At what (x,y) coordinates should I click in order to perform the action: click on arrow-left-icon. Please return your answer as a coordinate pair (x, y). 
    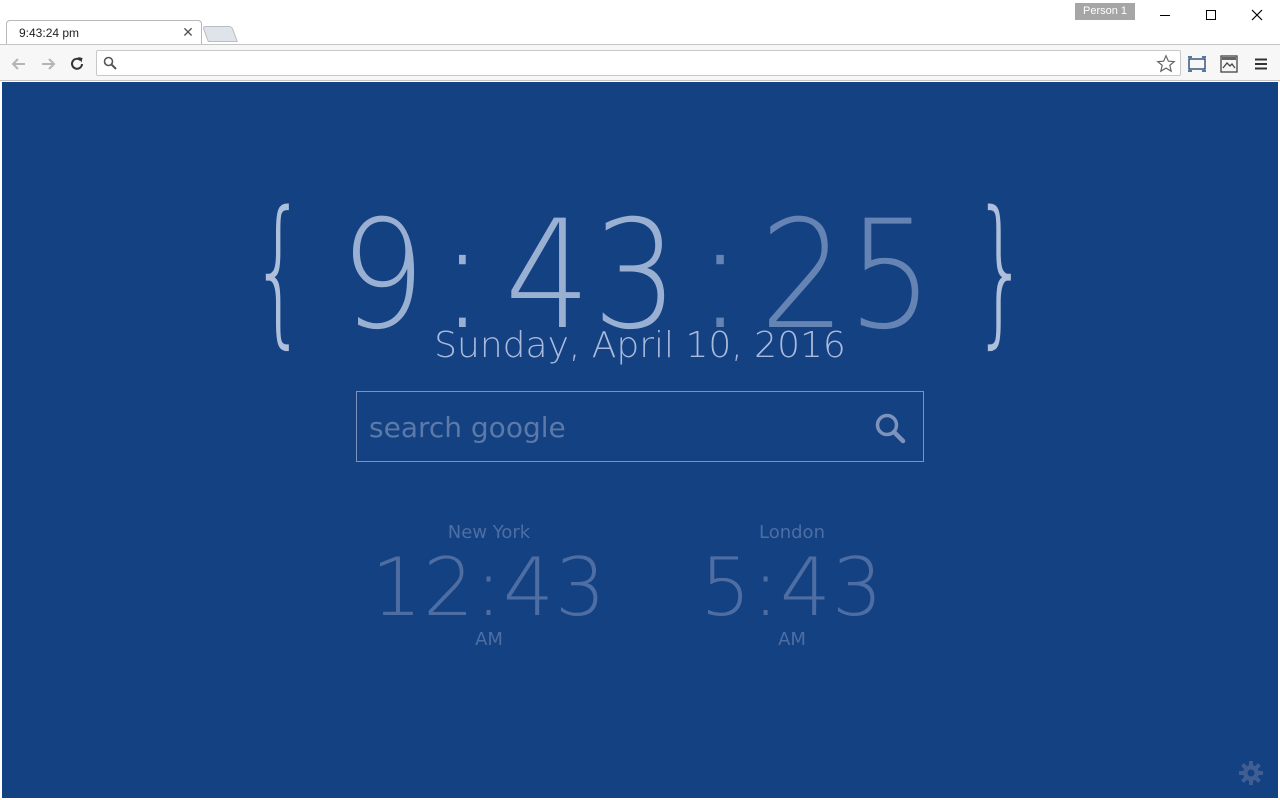
    Looking at the image, I should click on (18, 64).